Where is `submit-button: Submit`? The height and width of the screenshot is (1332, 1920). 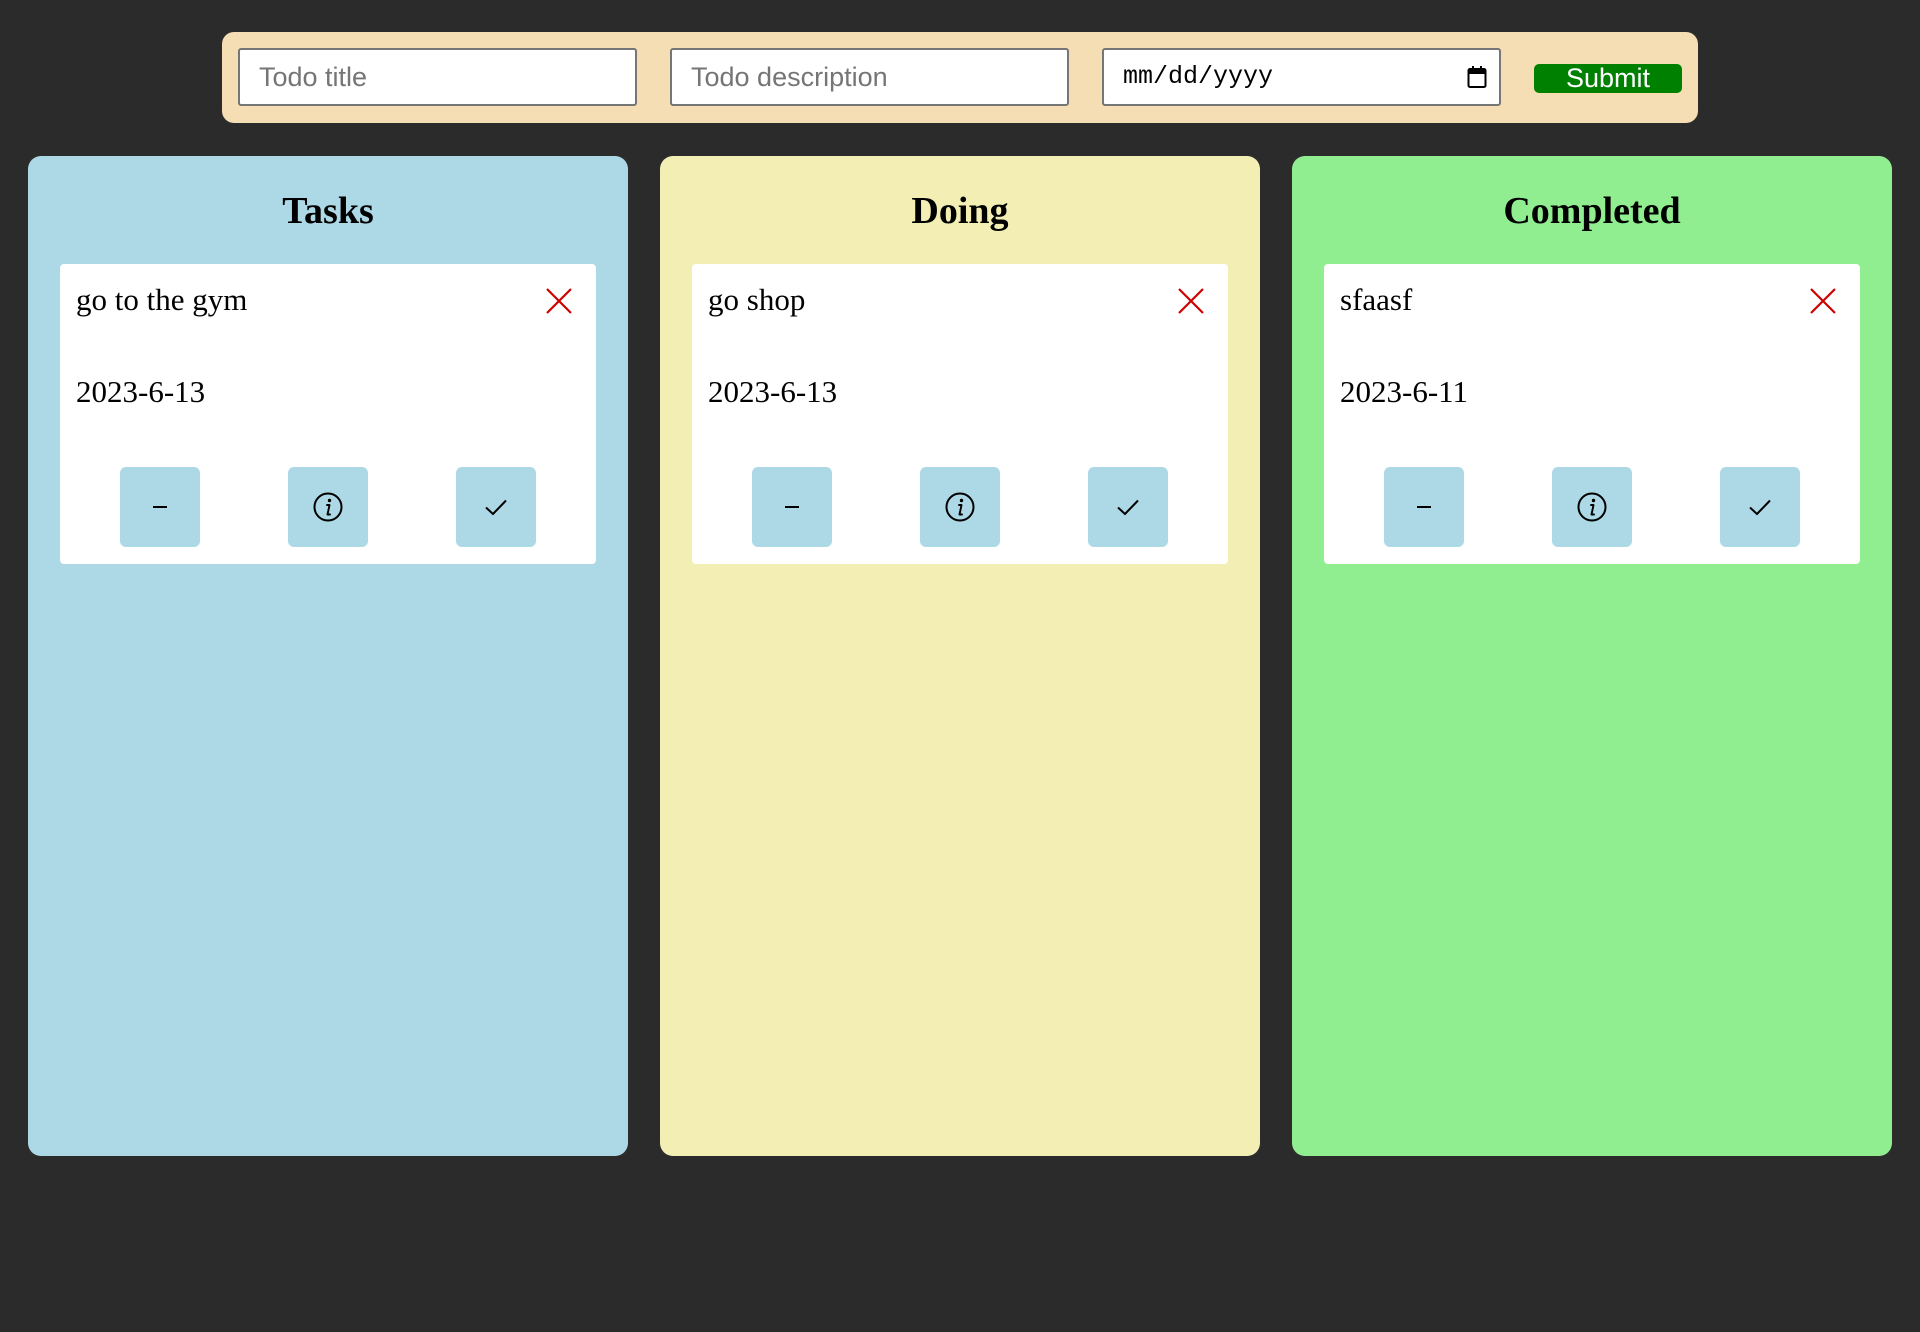
submit-button: Submit is located at coordinates (1608, 78).